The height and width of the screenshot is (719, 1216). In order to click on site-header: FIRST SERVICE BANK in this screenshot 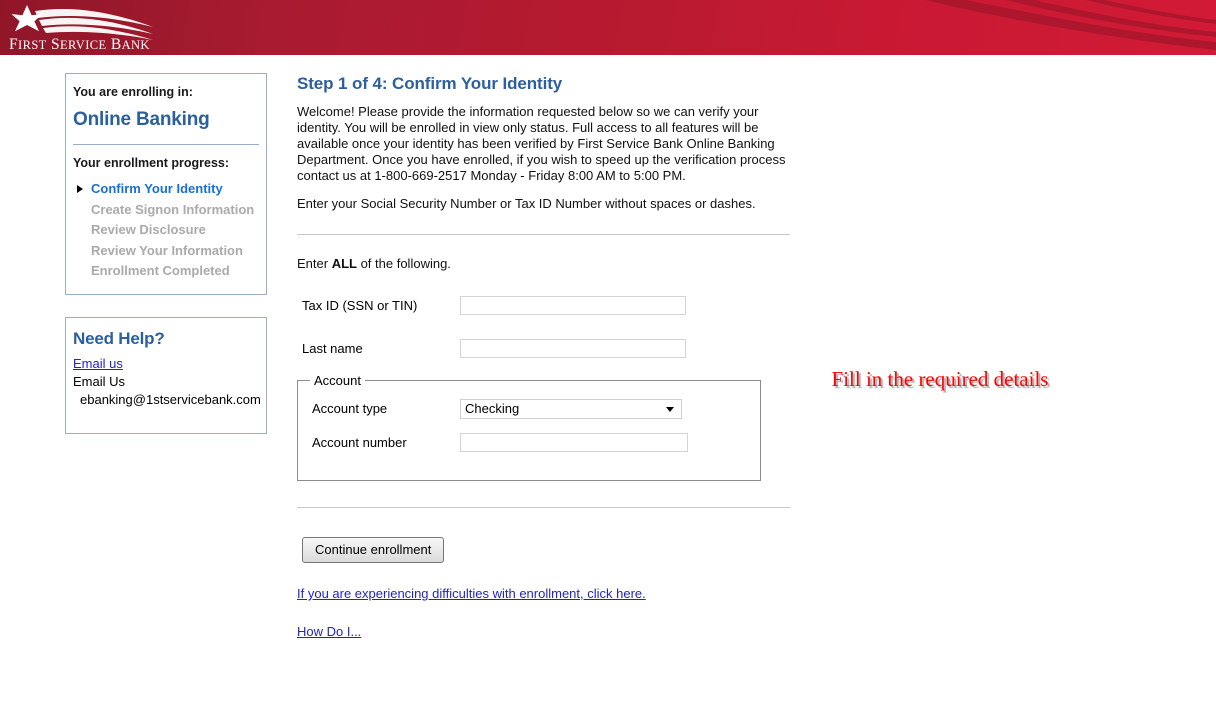, I will do `click(608, 27)`.